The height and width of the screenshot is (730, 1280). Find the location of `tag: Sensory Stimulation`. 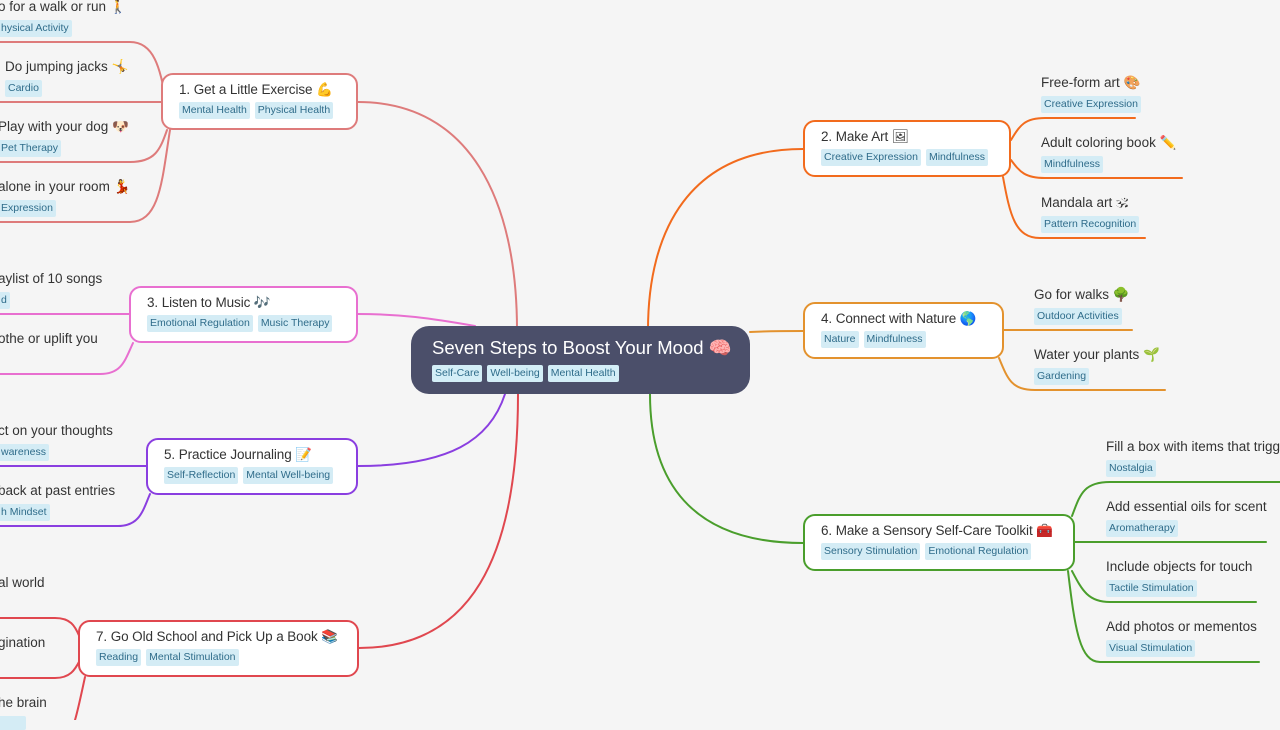

tag: Sensory Stimulation is located at coordinates (871, 551).